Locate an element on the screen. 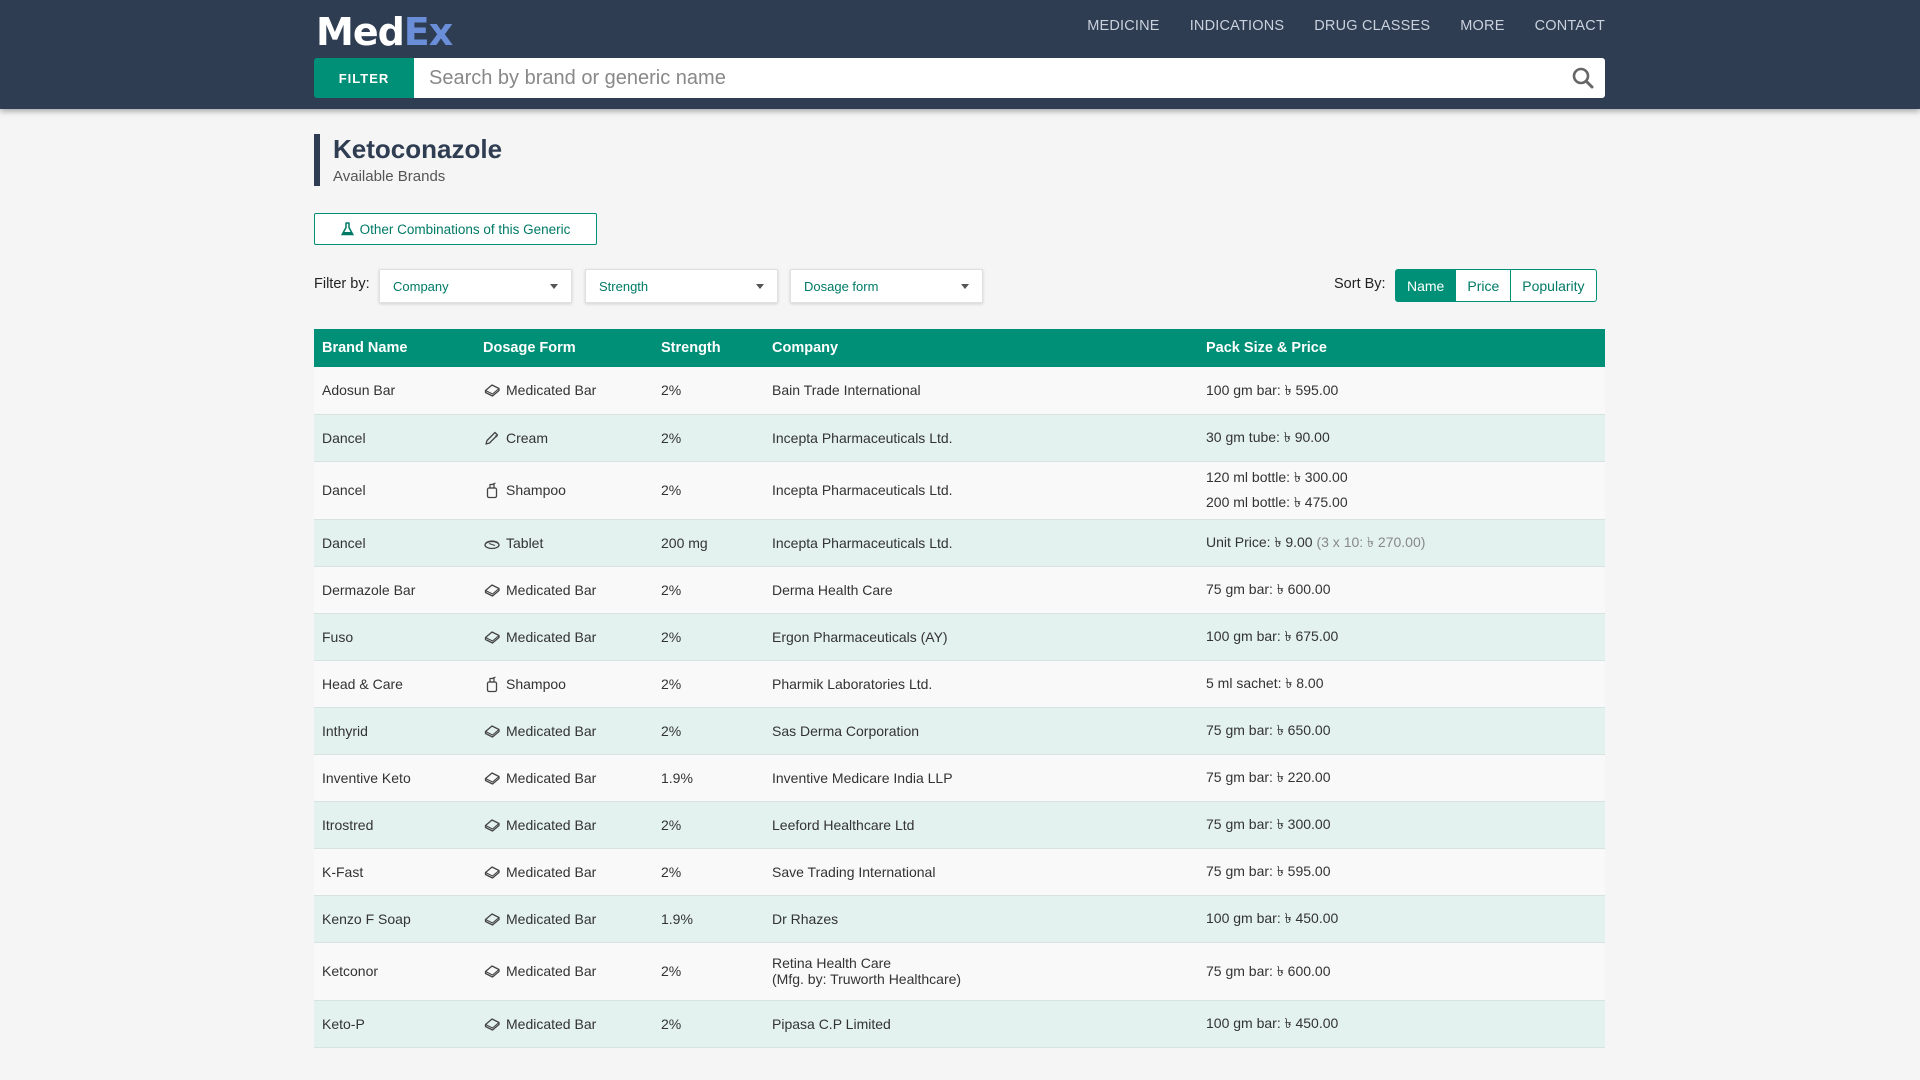 The height and width of the screenshot is (1080, 1920). pack-price-cell: 75 gm bar: ৳ 220.00 is located at coordinates (1401, 778).